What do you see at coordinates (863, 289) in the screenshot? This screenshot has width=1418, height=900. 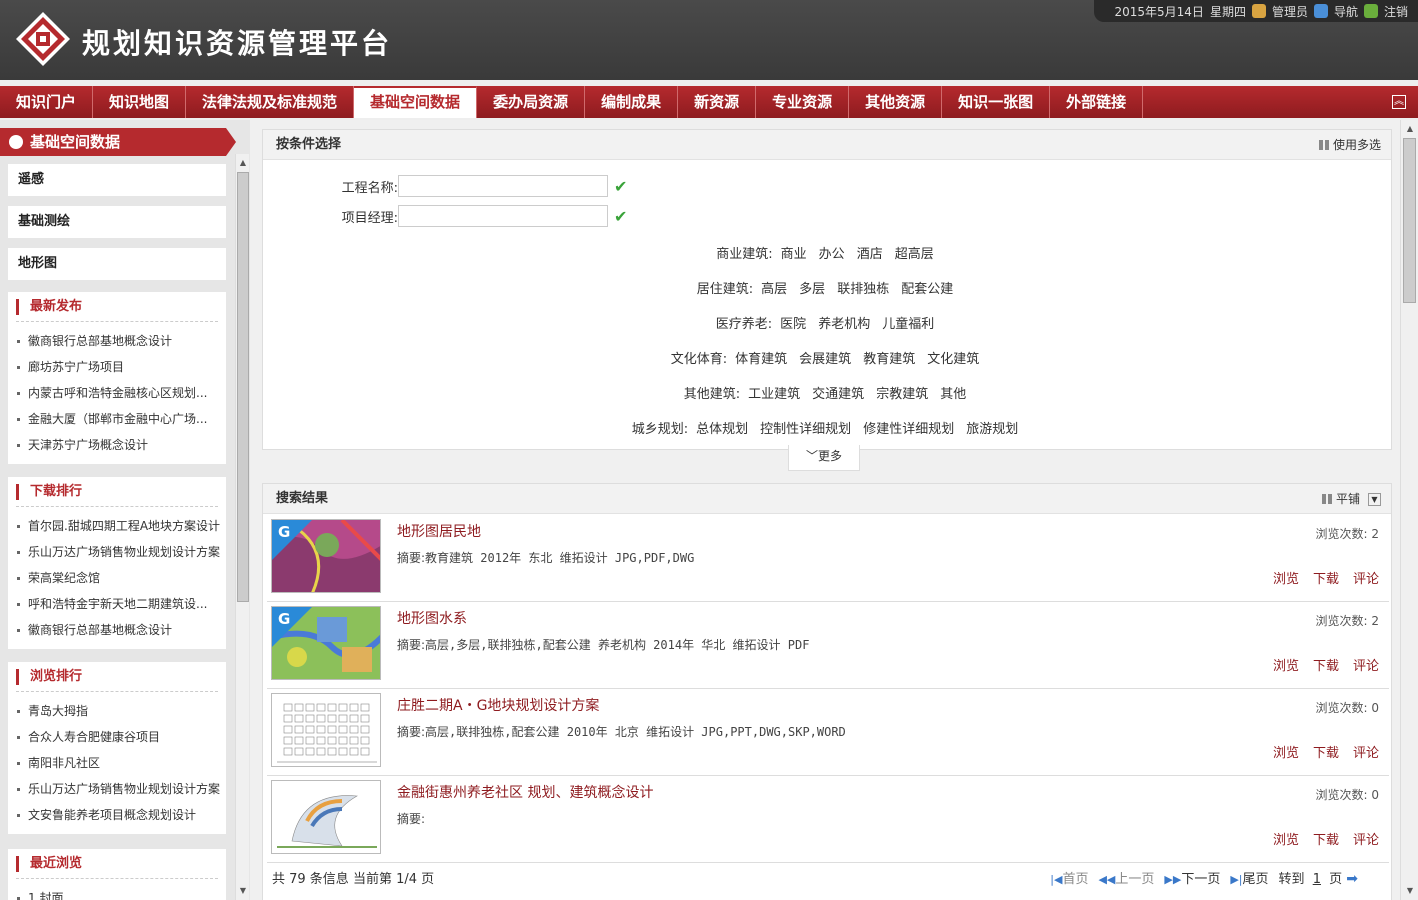 I see `condition-option: 联排独栋` at bounding box center [863, 289].